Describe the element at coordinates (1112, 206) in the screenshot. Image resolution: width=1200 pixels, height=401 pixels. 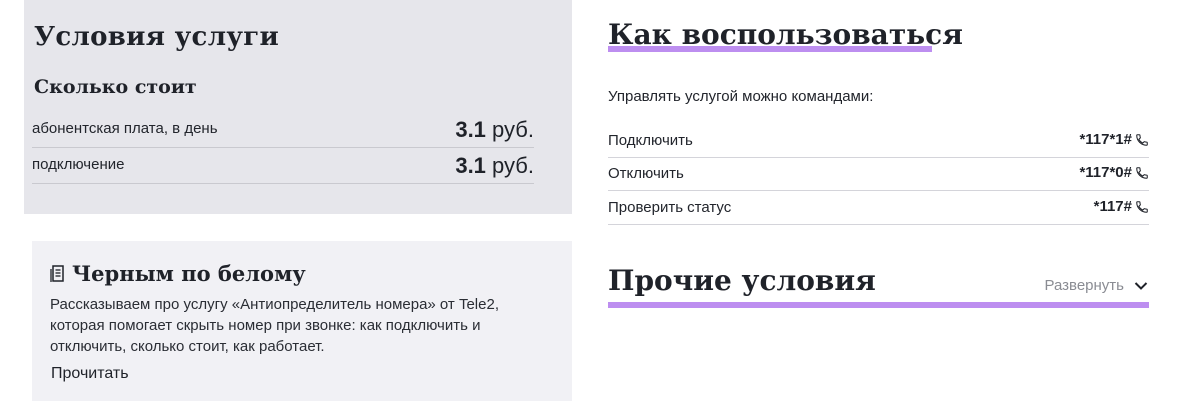
I see `ussd-code: *117#` at that location.